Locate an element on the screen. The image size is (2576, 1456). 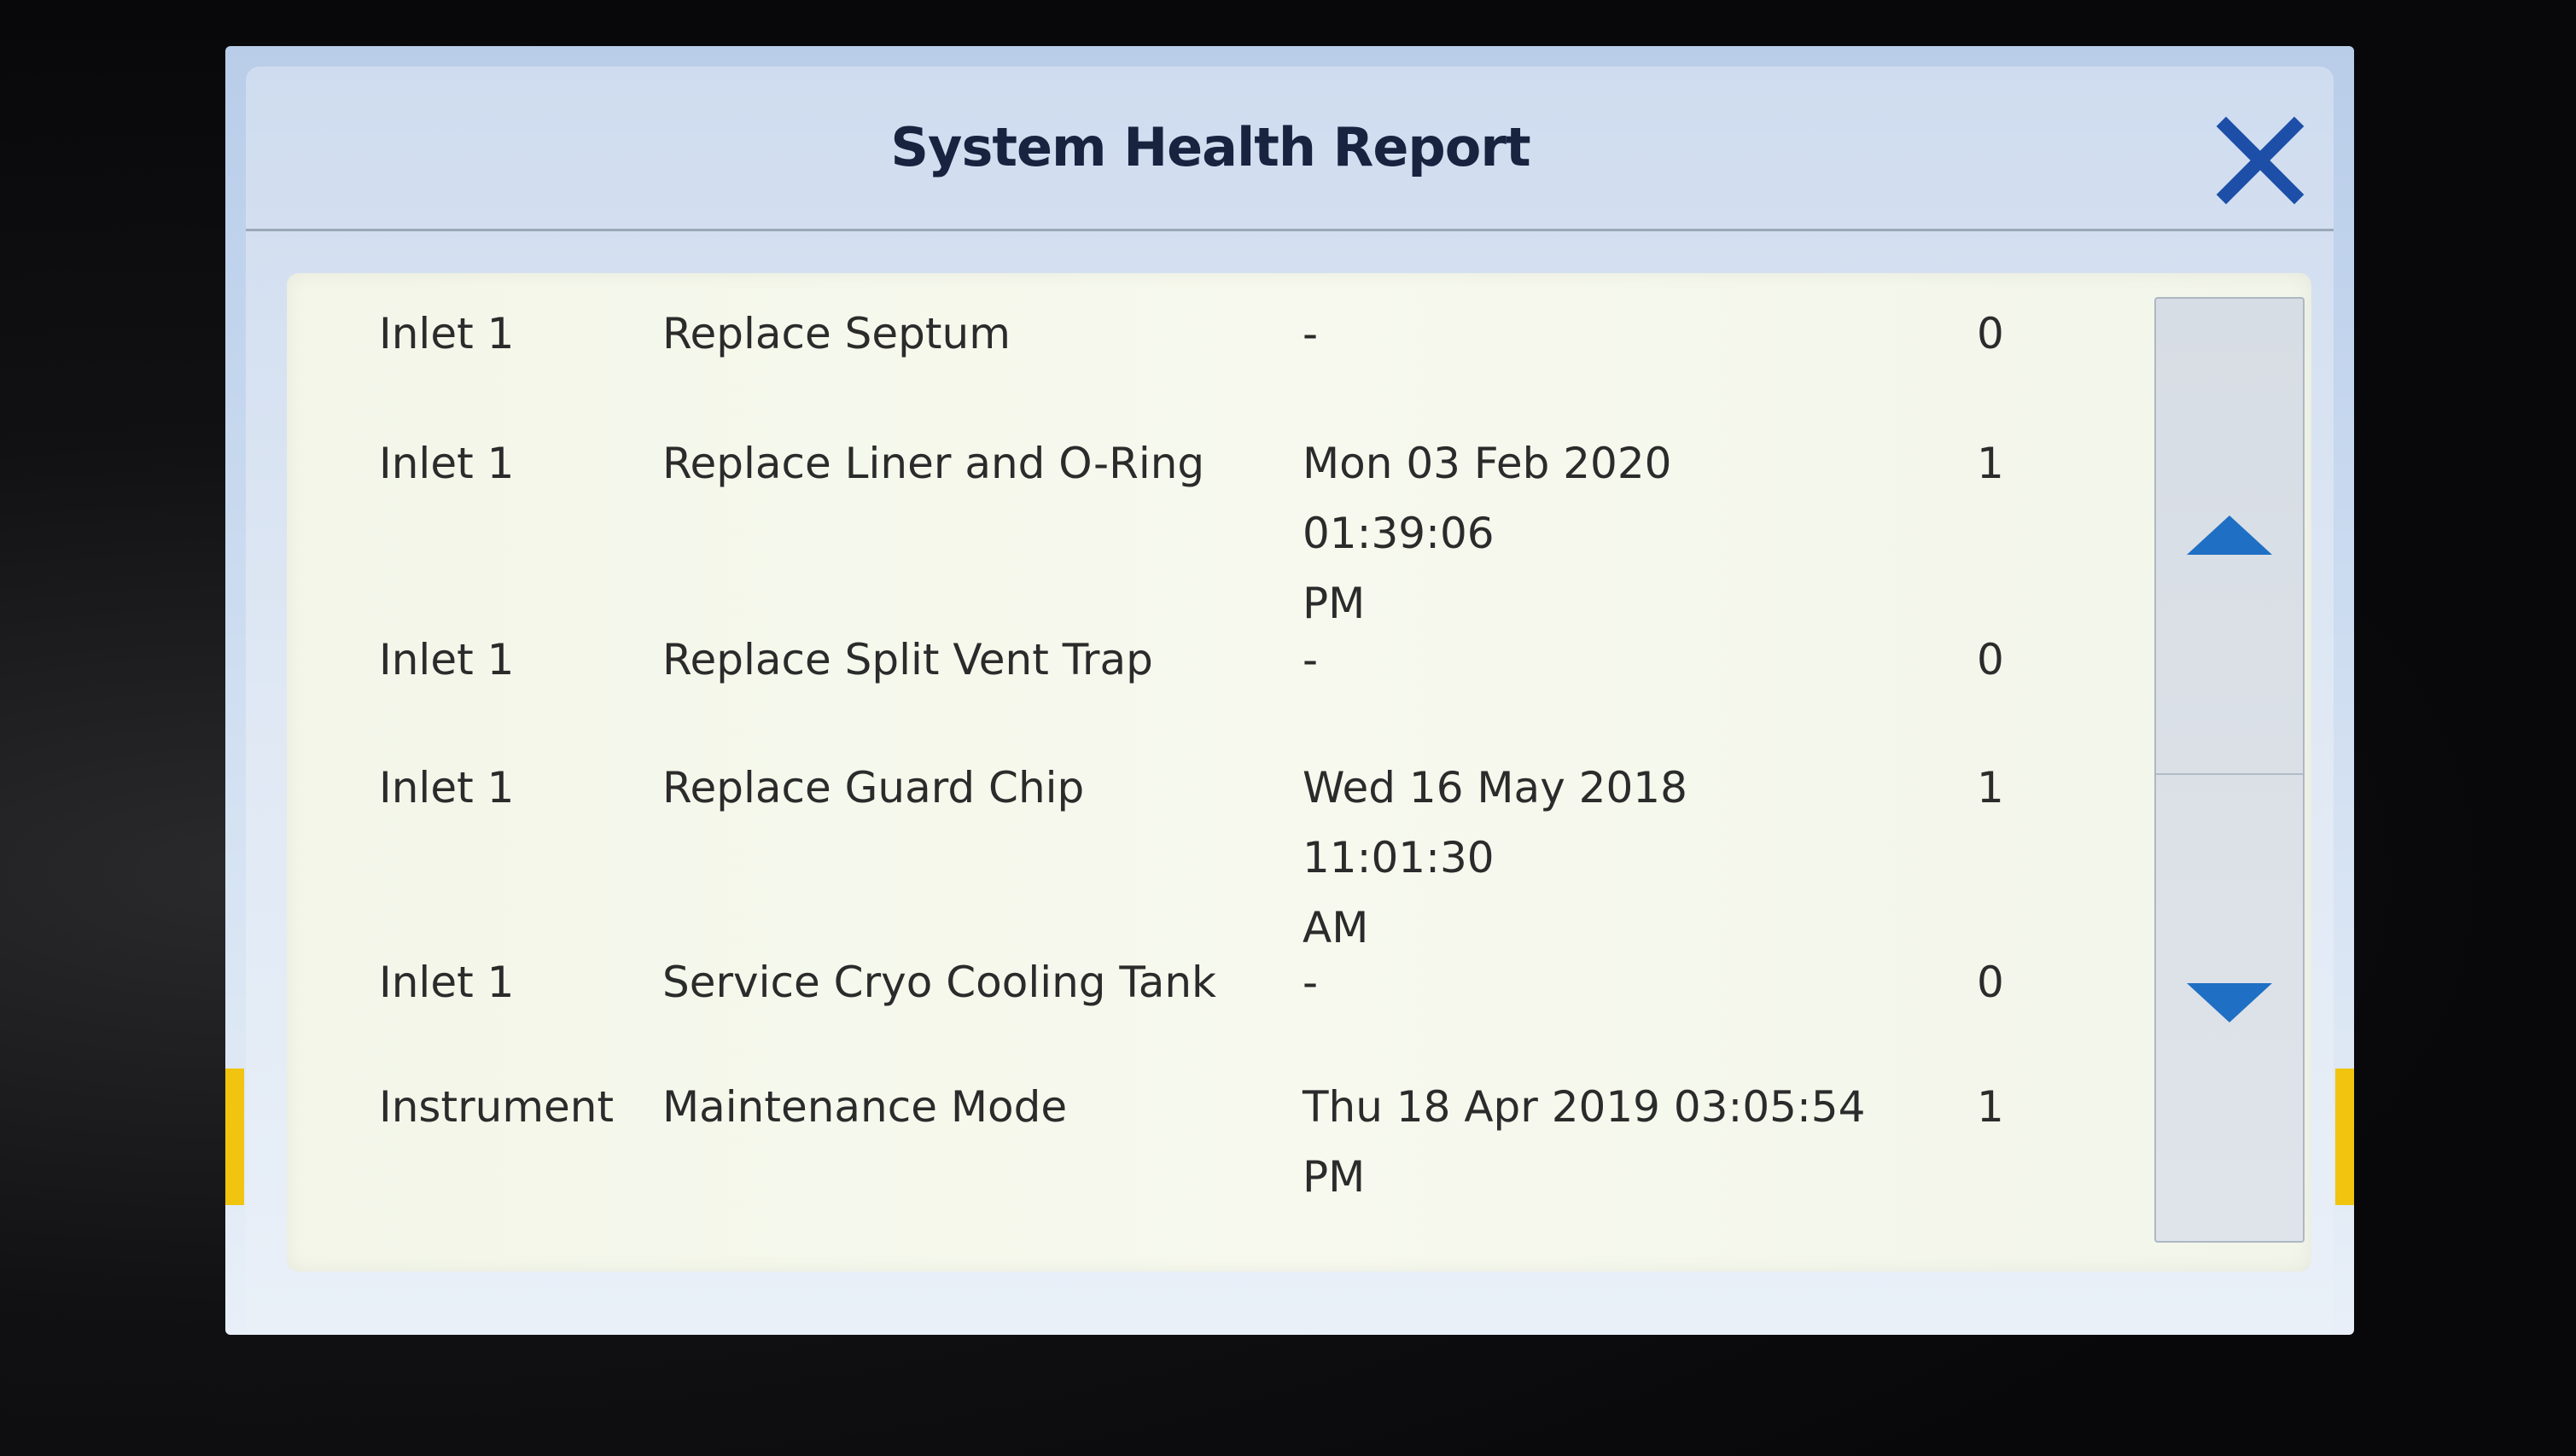
row-date: Wed 16 May 2018 11:01:30 AM is located at coordinates (1584, 858).